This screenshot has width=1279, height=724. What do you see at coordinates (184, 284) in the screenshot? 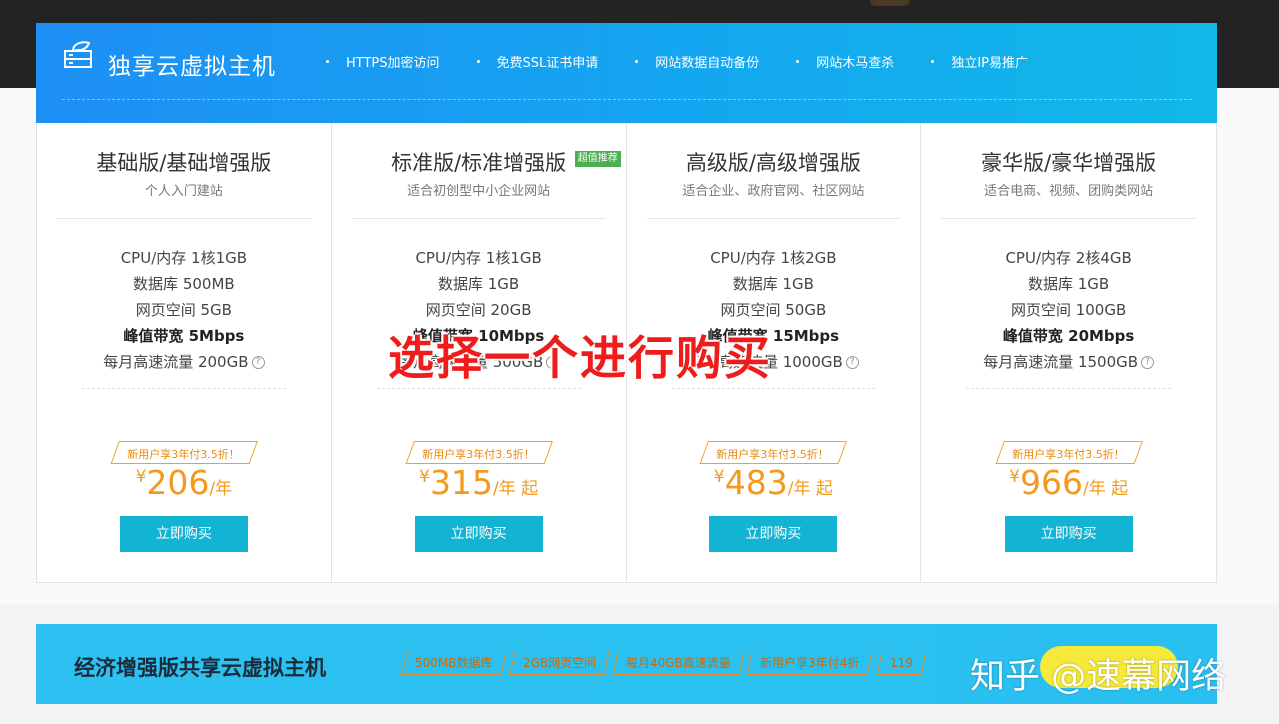
I see `spec-database: 数据库 500MB` at bounding box center [184, 284].